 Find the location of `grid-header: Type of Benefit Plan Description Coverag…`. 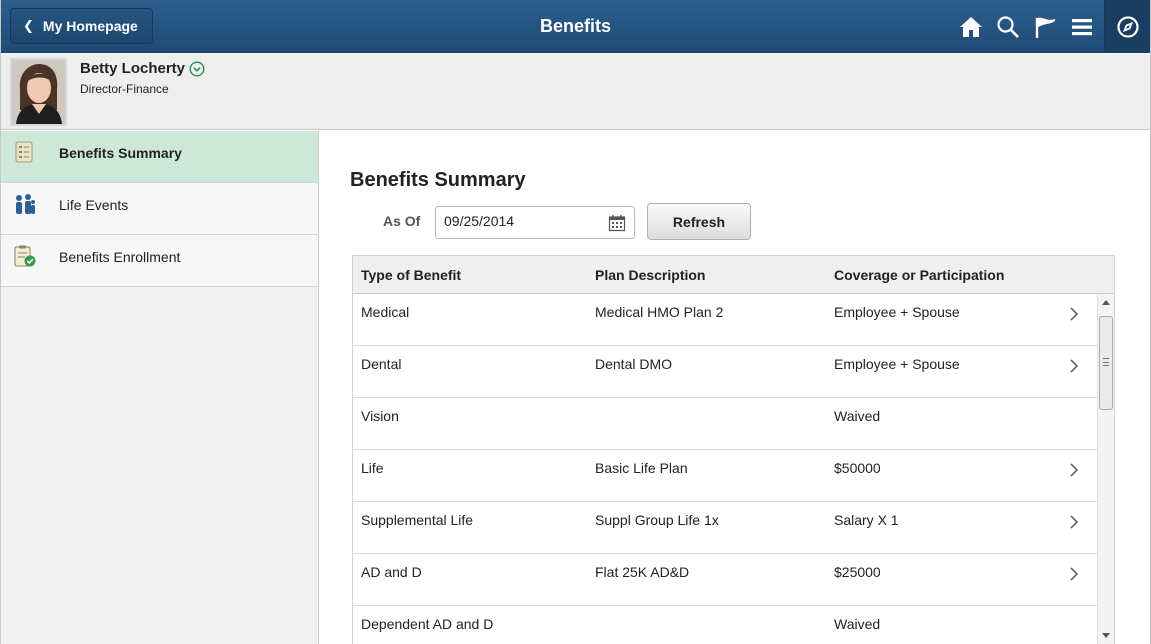

grid-header: Type of Benefit Plan Description Coverag… is located at coordinates (733, 274).